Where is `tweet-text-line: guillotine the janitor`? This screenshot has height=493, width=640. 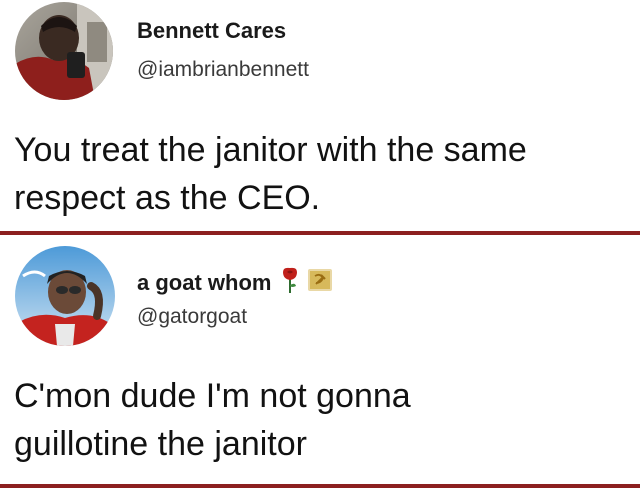 tweet-text-line: guillotine the janitor is located at coordinates (160, 444).